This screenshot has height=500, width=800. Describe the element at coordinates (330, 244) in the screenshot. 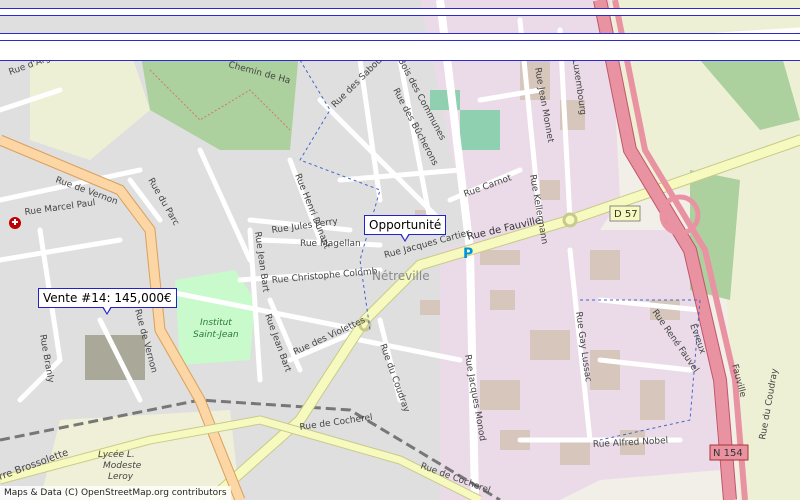

I see `label-rue-magellan: Rue Magellan` at that location.